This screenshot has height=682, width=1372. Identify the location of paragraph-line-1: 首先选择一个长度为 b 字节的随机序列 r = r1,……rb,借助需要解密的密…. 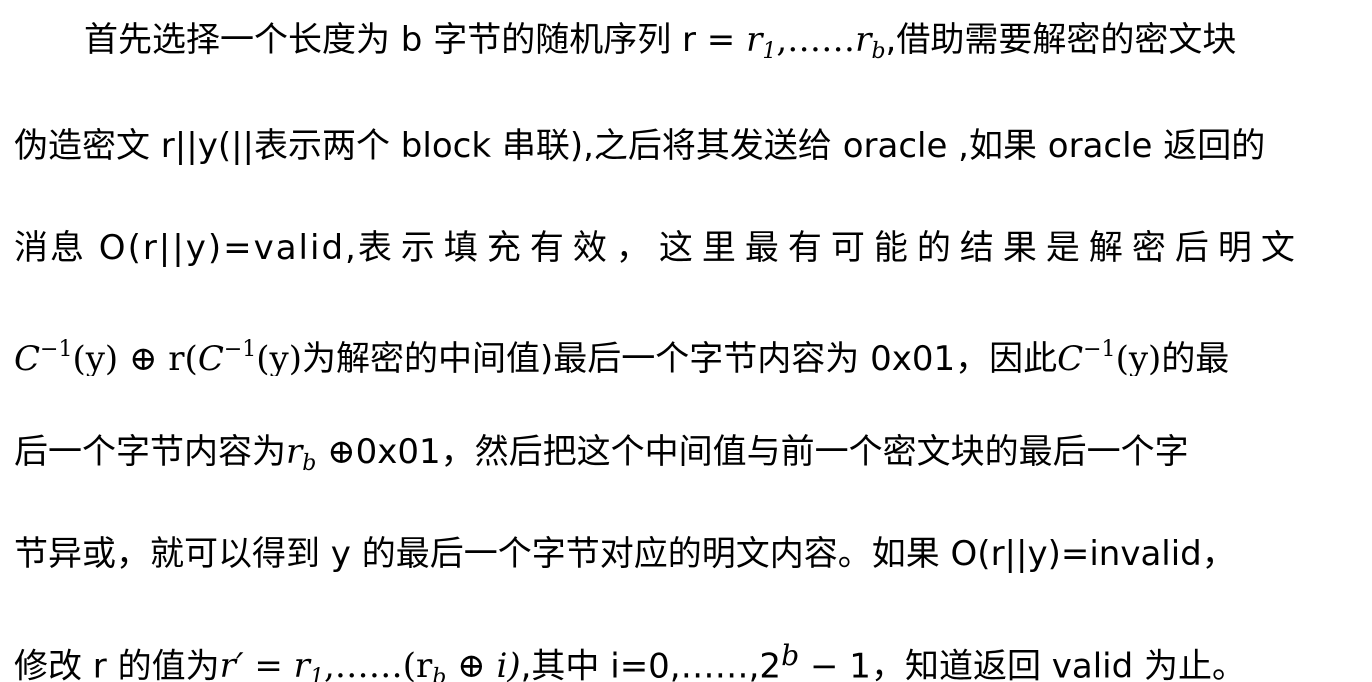
(725, 40).